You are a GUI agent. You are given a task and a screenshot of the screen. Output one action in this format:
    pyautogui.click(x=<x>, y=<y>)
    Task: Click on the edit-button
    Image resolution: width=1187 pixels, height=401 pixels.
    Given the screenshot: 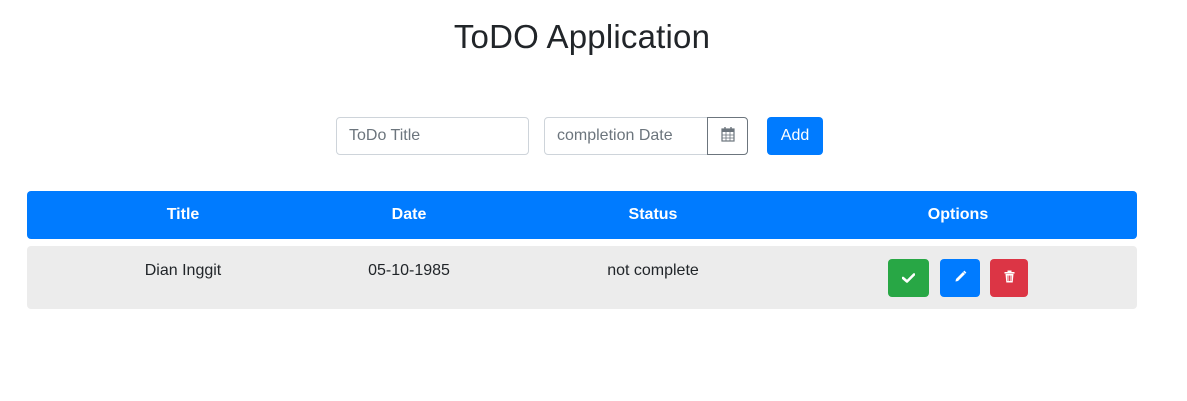 What is the action you would take?
    pyautogui.click(x=960, y=278)
    